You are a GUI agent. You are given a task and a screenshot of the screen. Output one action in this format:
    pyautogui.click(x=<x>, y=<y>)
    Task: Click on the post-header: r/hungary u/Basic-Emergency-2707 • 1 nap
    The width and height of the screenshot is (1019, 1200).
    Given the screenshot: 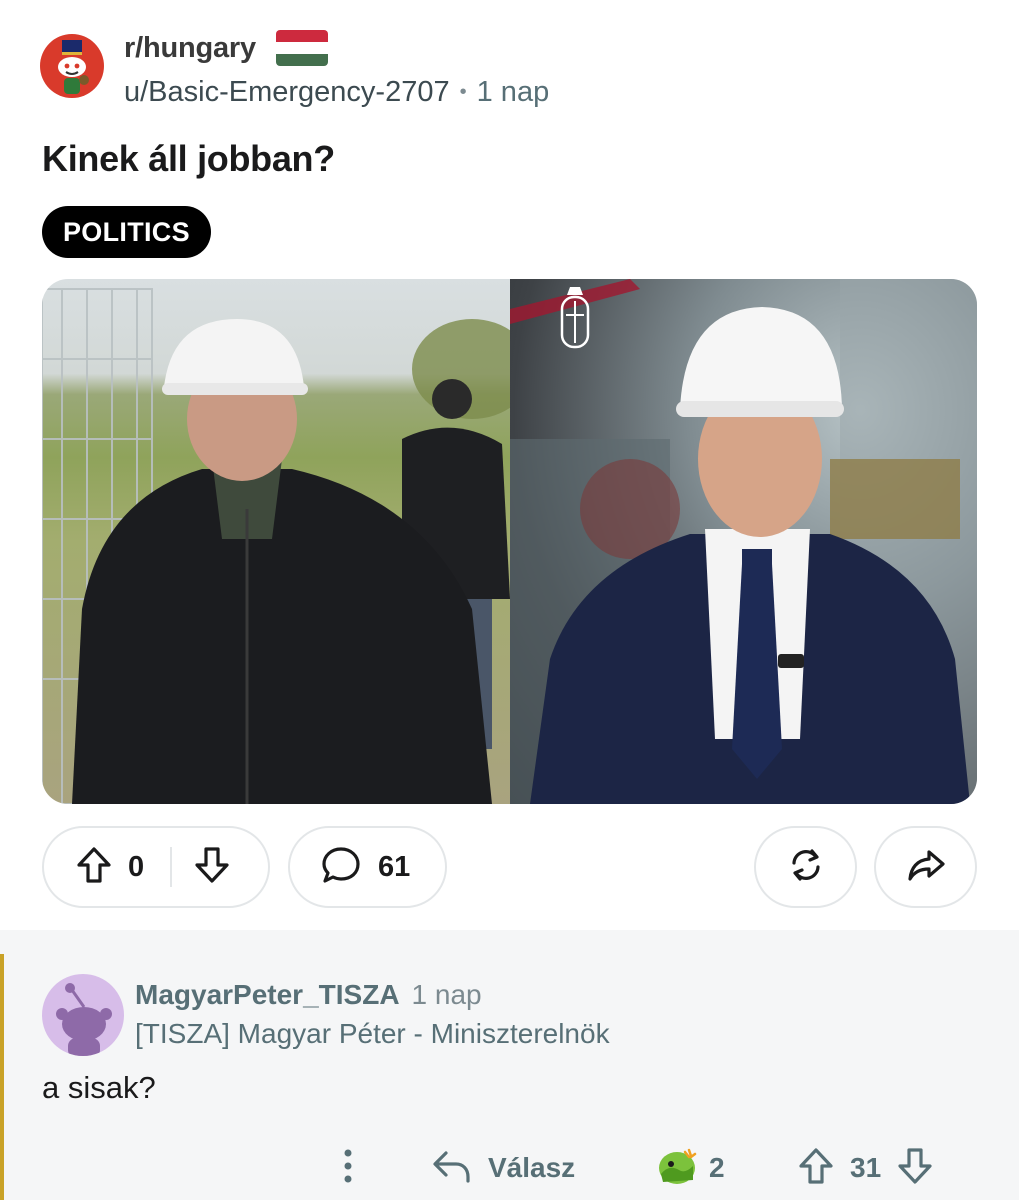 What is the action you would take?
    pyautogui.click(x=510, y=70)
    